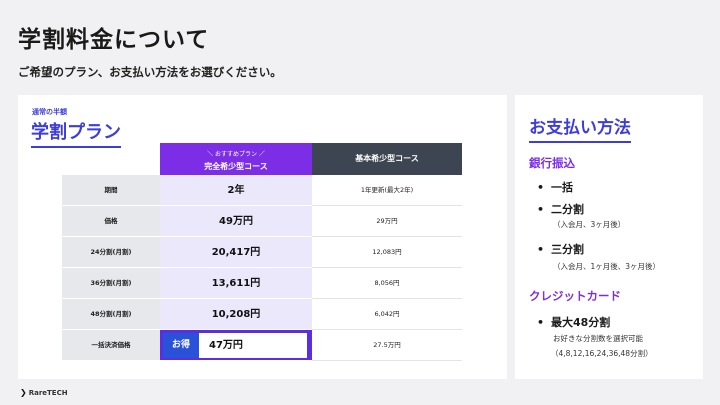 This screenshot has height=405, width=720. I want to click on card-option-max: • 最大48分割, so click(573, 322).